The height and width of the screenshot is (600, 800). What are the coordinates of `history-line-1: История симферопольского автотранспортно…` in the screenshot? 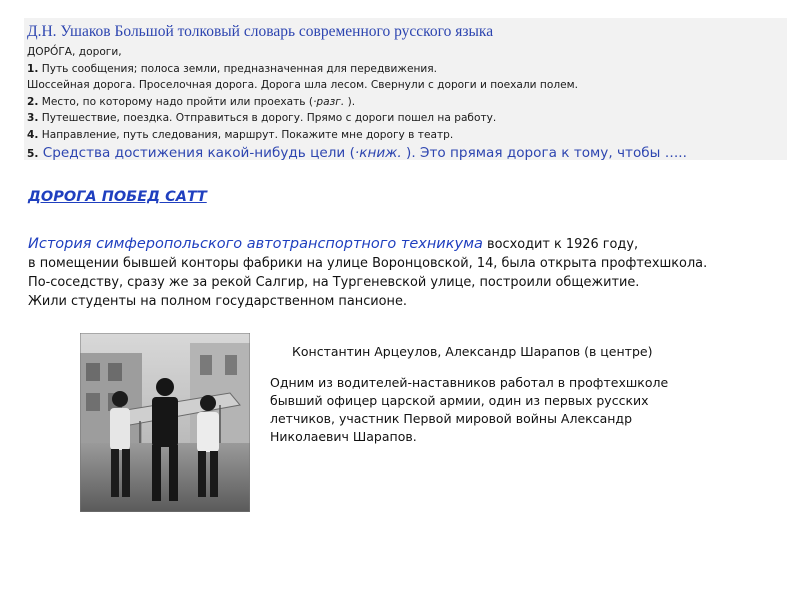 It's located at (398, 244).